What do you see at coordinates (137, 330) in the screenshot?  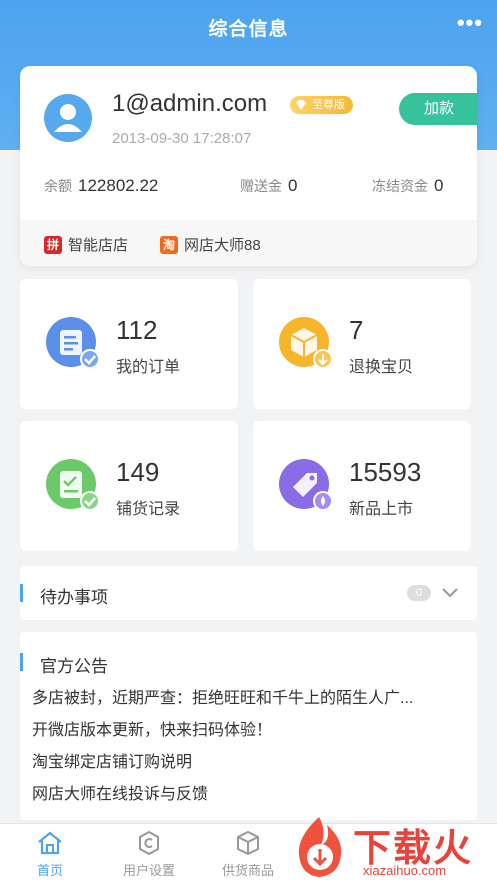 I see `orders-count: 112` at bounding box center [137, 330].